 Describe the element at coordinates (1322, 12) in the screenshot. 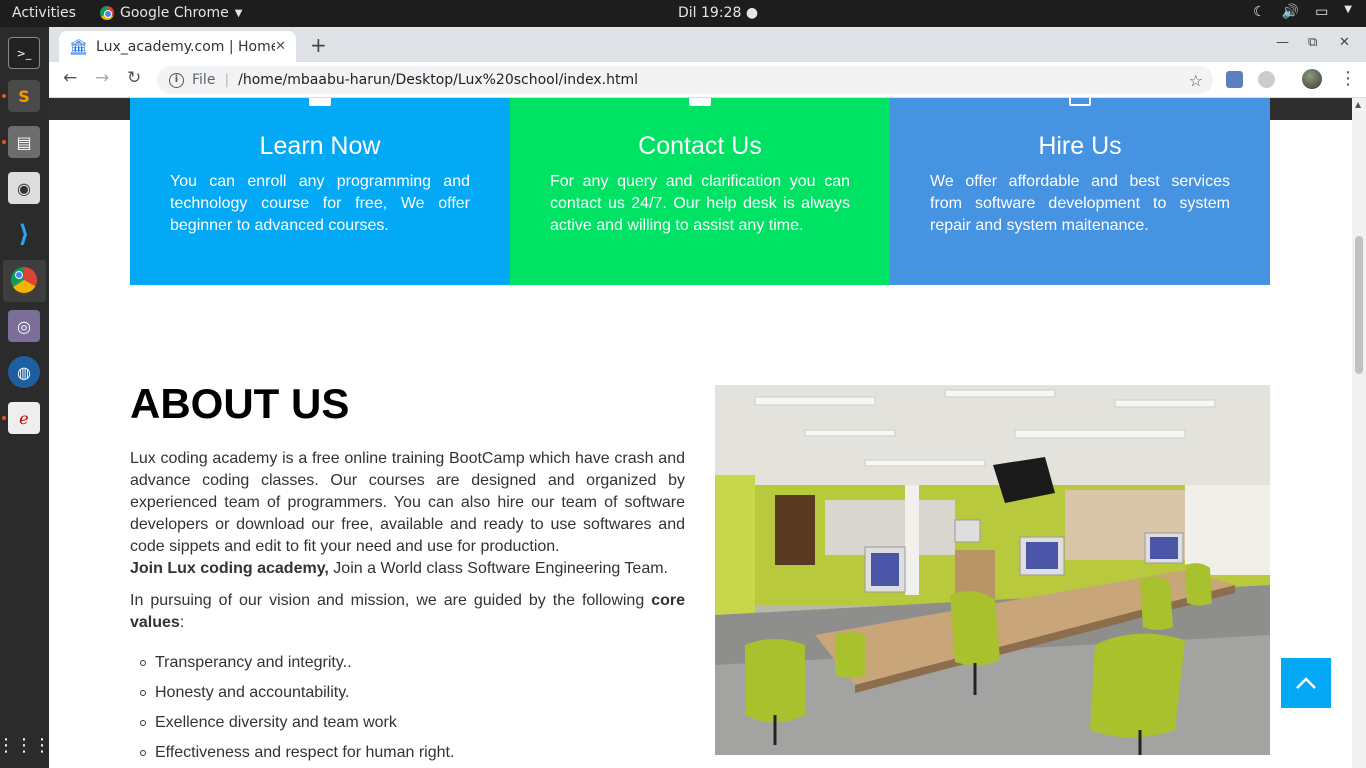

I see `battery-icon: ▭` at that location.